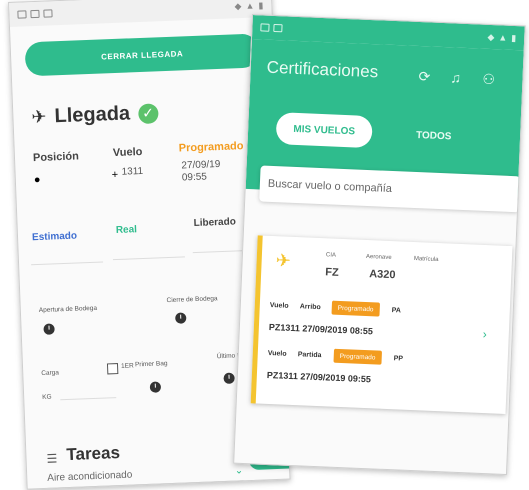  I want to click on tab-all: TODOS, so click(434, 136).